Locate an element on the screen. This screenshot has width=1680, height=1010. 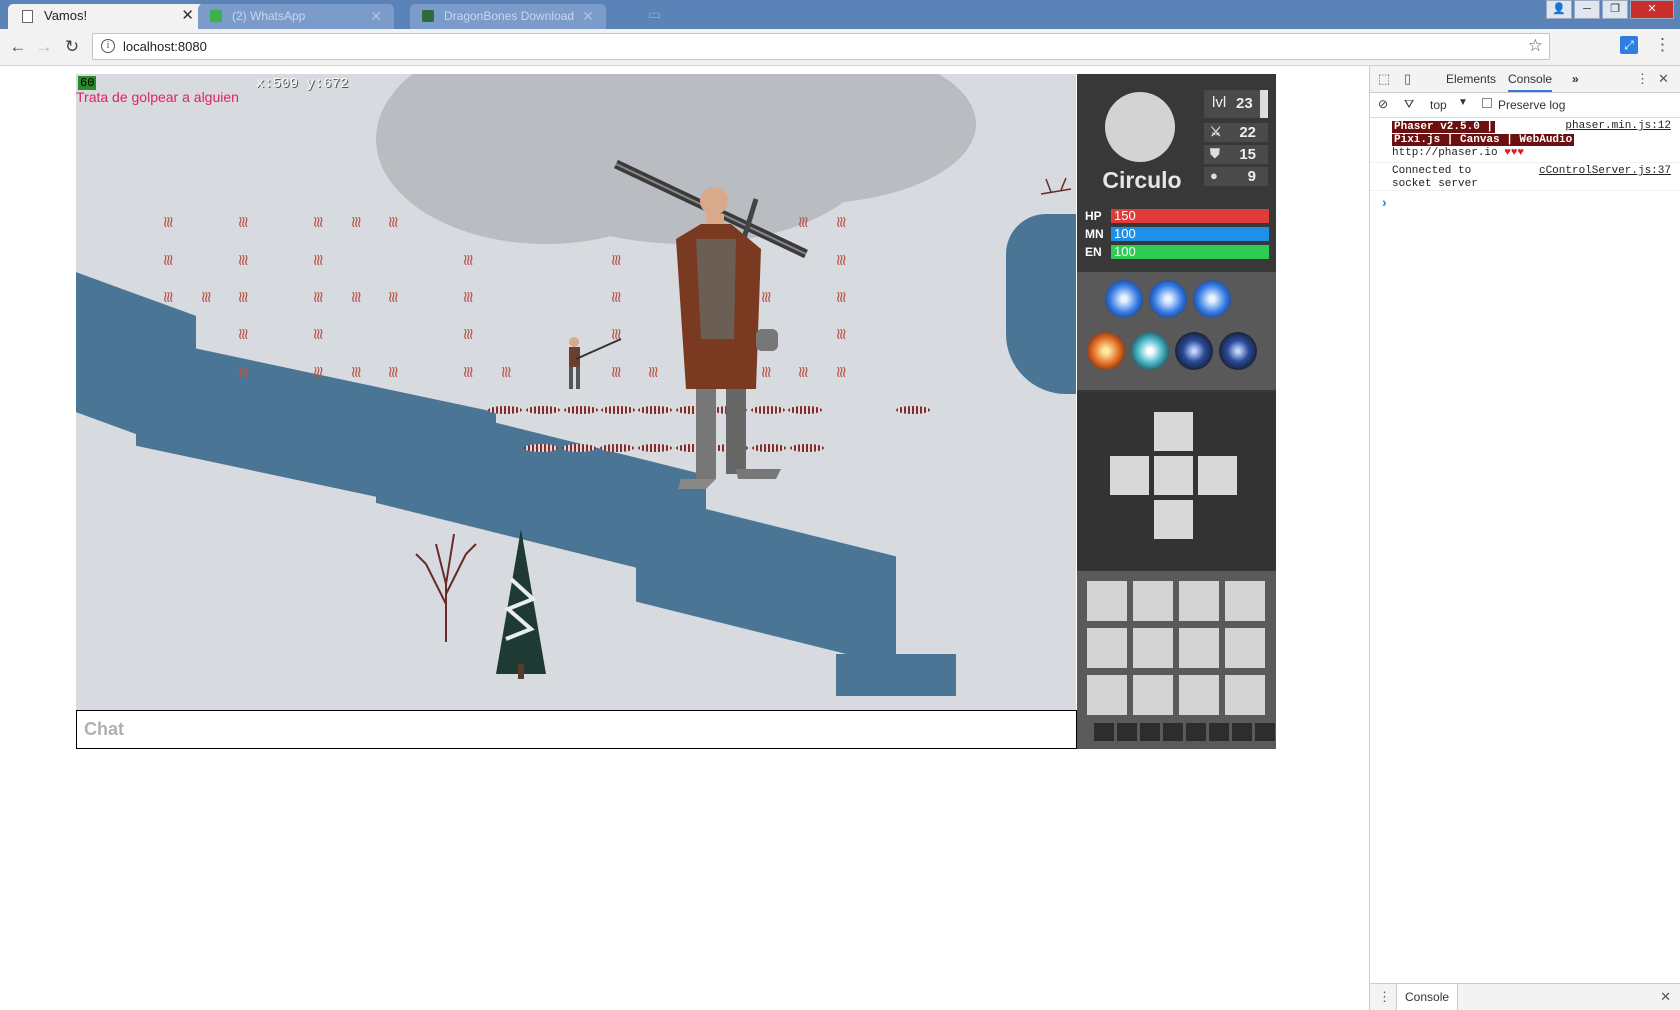
log-source-link: phaser.min.js:12 is located at coordinates (1618, 126).